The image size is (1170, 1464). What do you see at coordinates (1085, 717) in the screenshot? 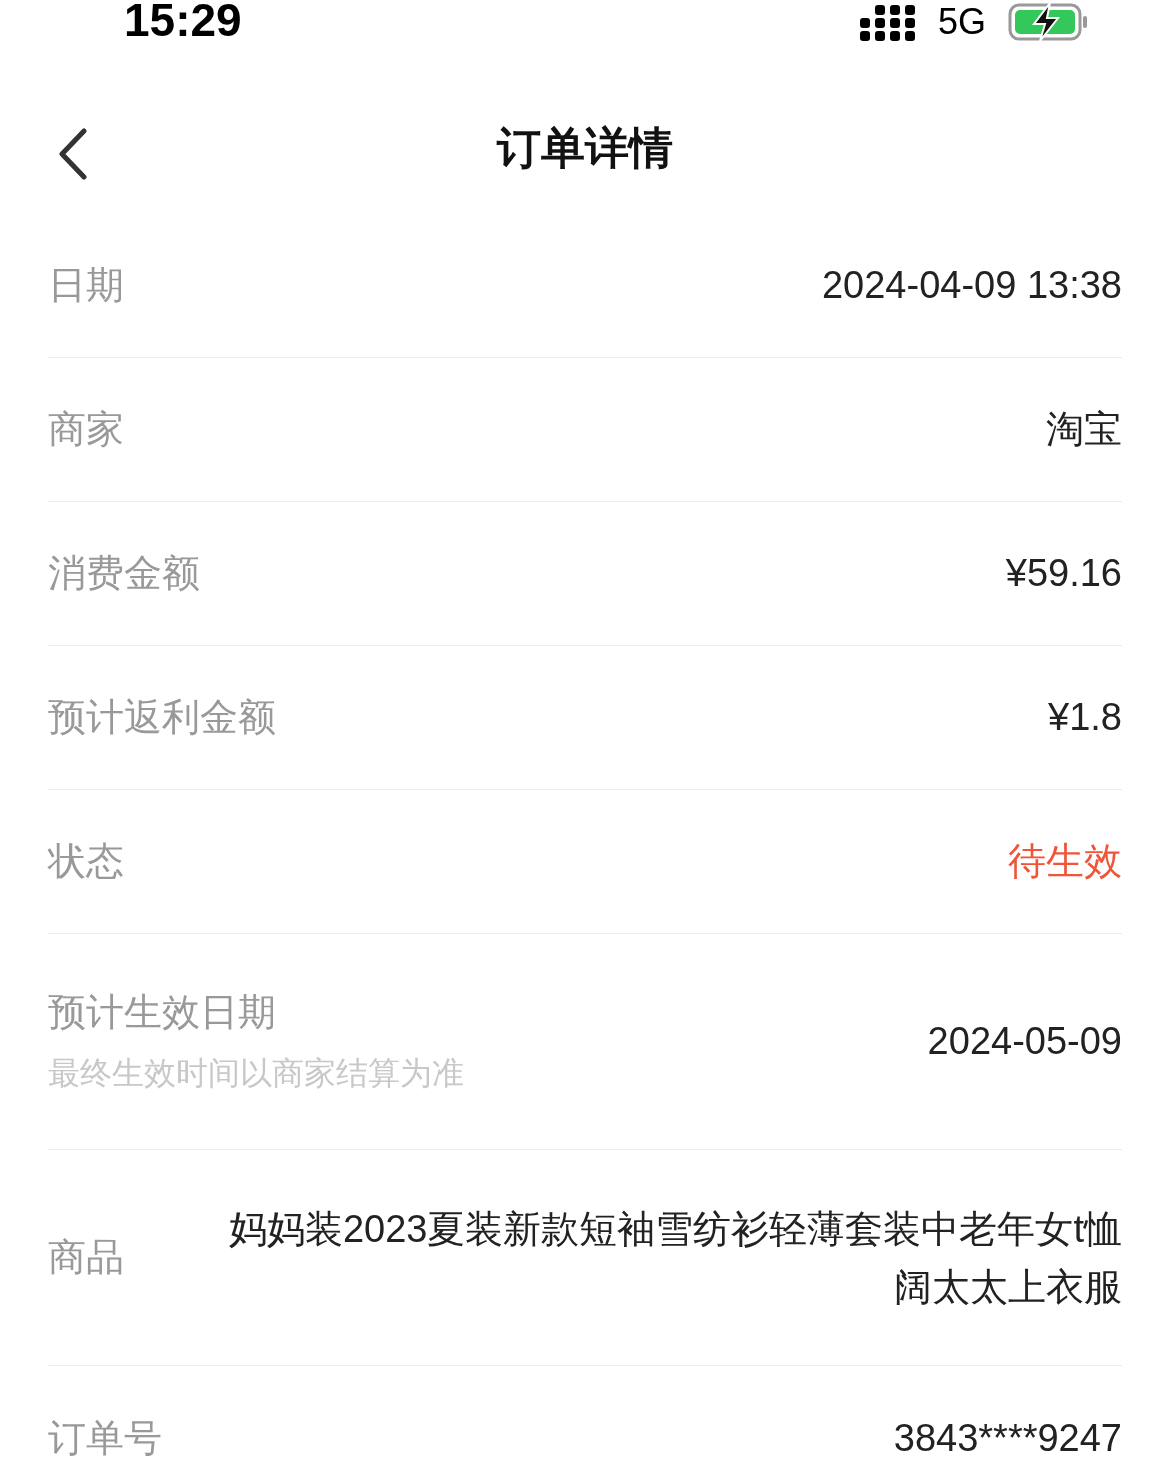
I see `field-value: ¥1.8` at bounding box center [1085, 717].